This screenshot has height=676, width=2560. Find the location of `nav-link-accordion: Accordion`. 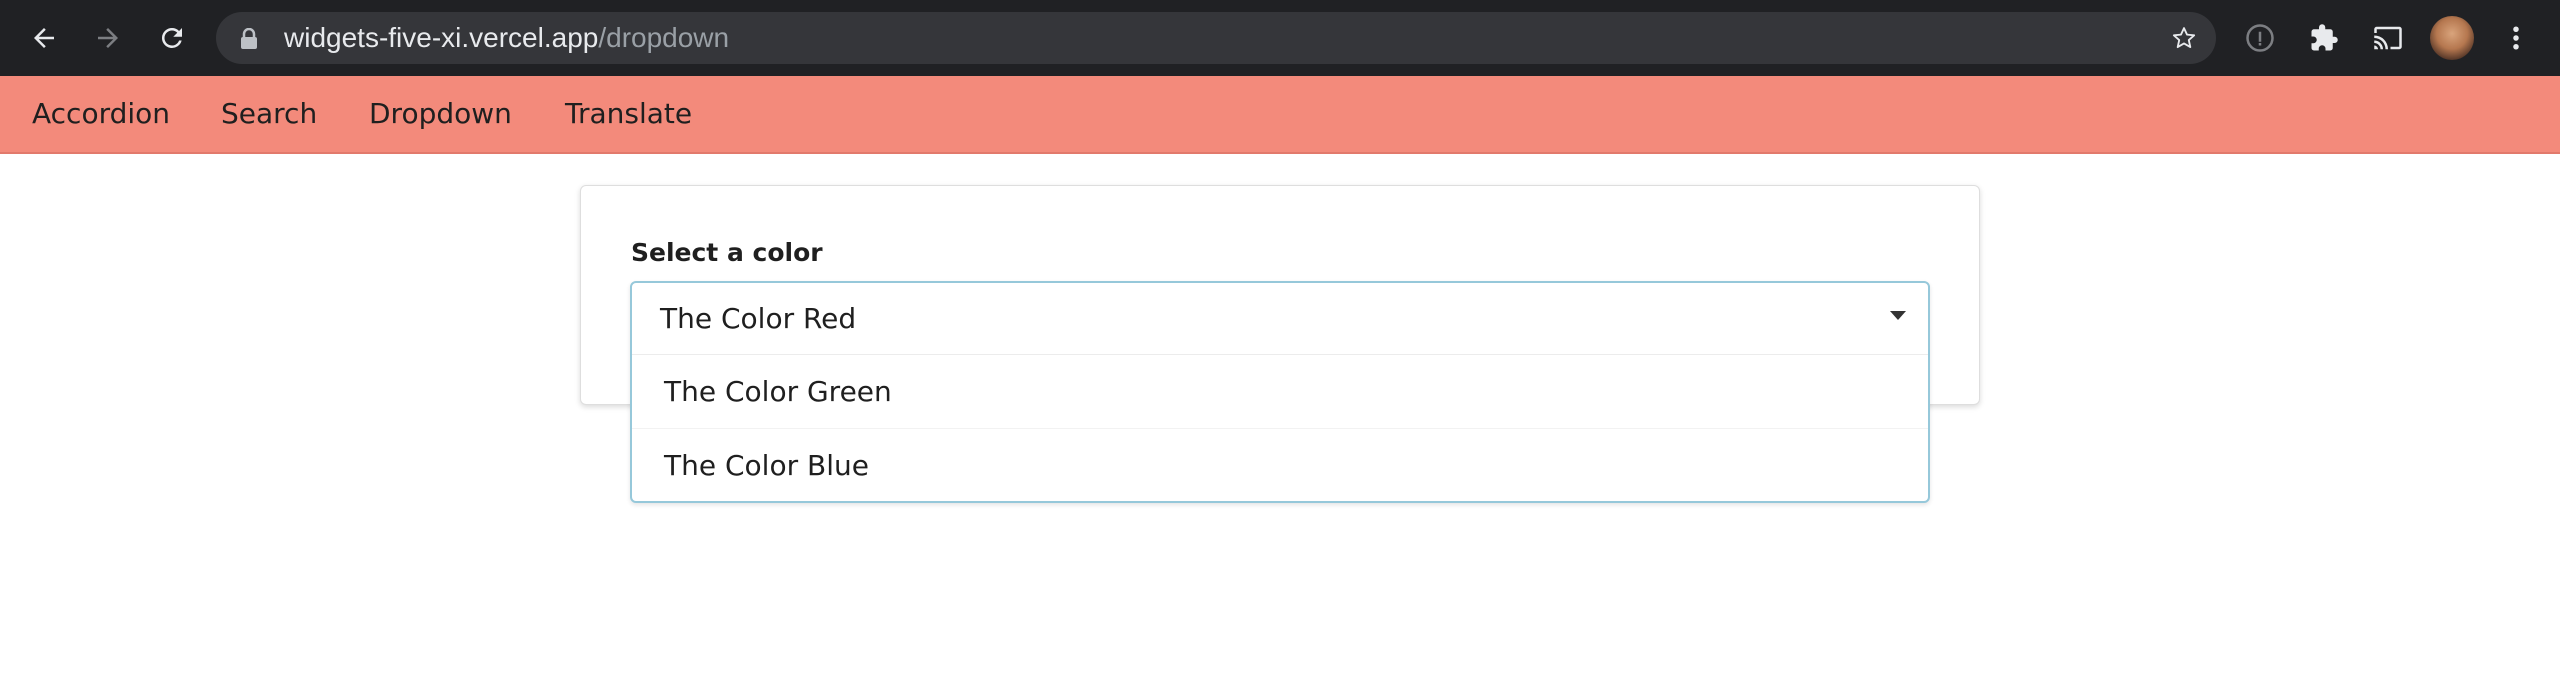

nav-link-accordion: Accordion is located at coordinates (101, 114).